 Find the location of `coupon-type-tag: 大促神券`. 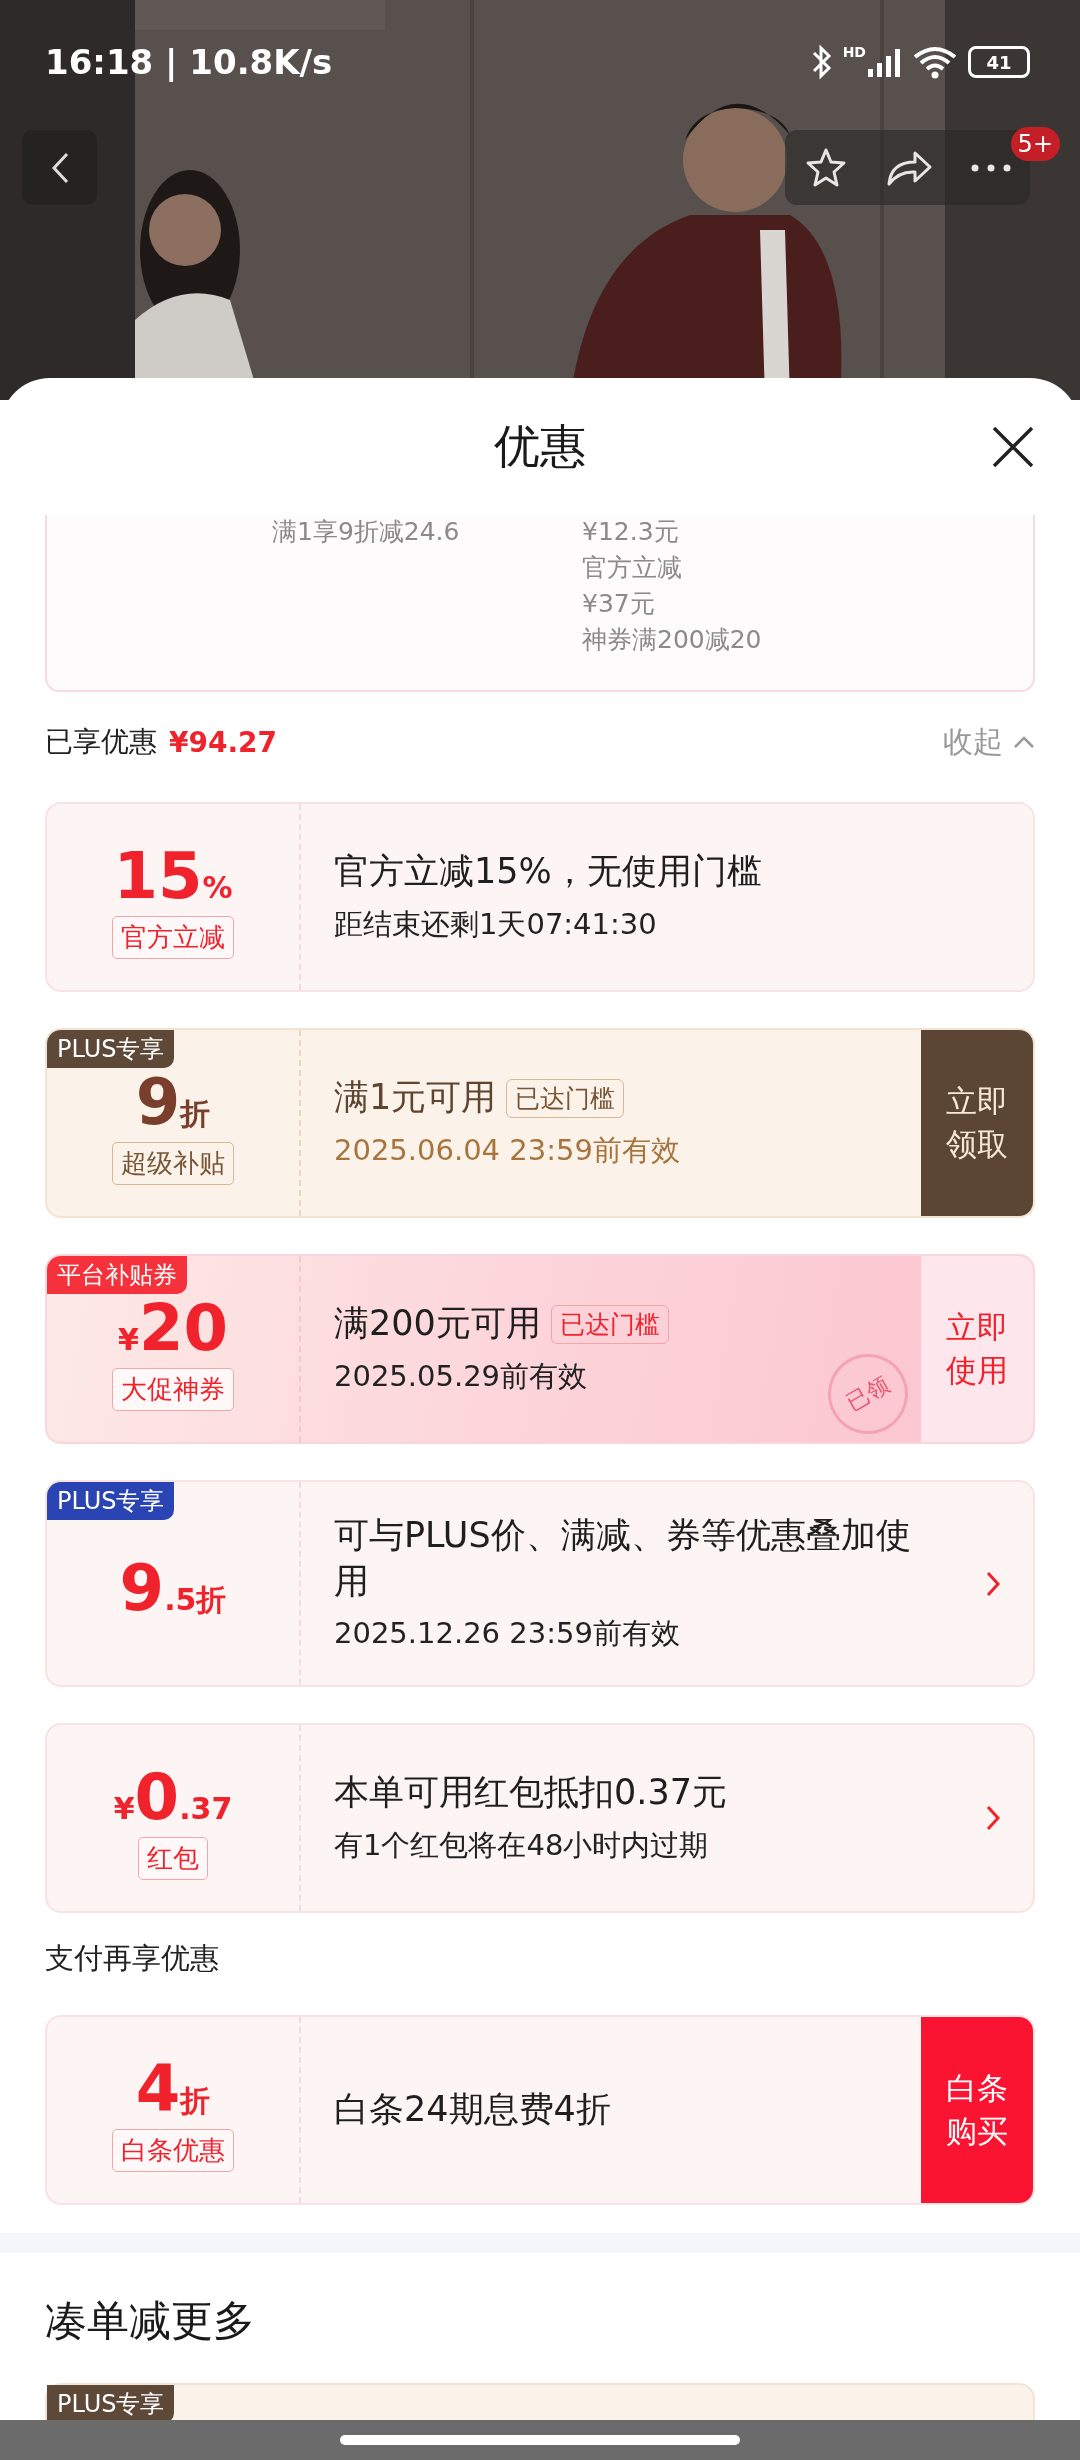

coupon-type-tag: 大促神券 is located at coordinates (173, 1389).